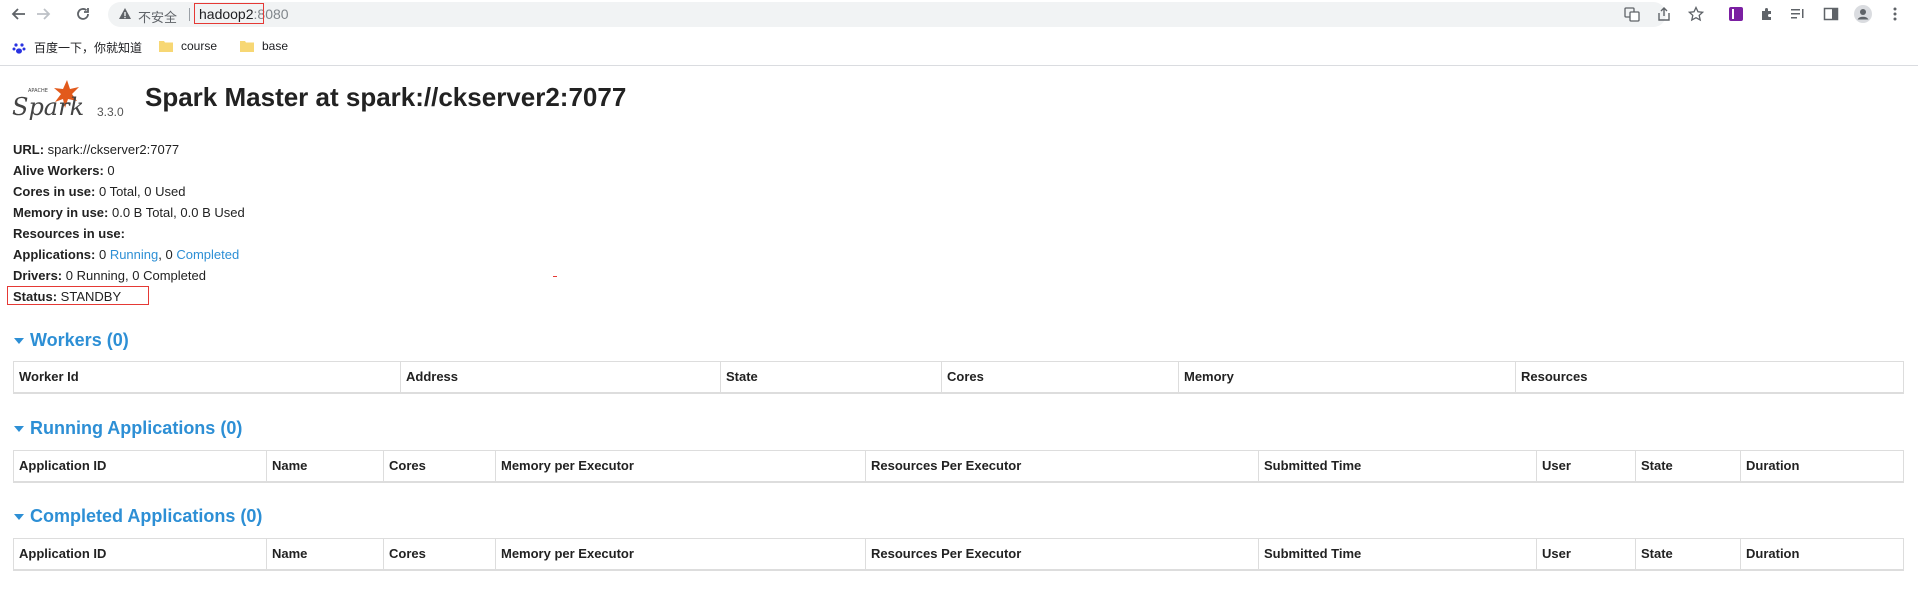 Image resolution: width=1918 pixels, height=589 pixels. Describe the element at coordinates (129, 212) in the screenshot. I see `info-memory: Memory in use: 0.0 B Total, 0.0 B Used` at that location.